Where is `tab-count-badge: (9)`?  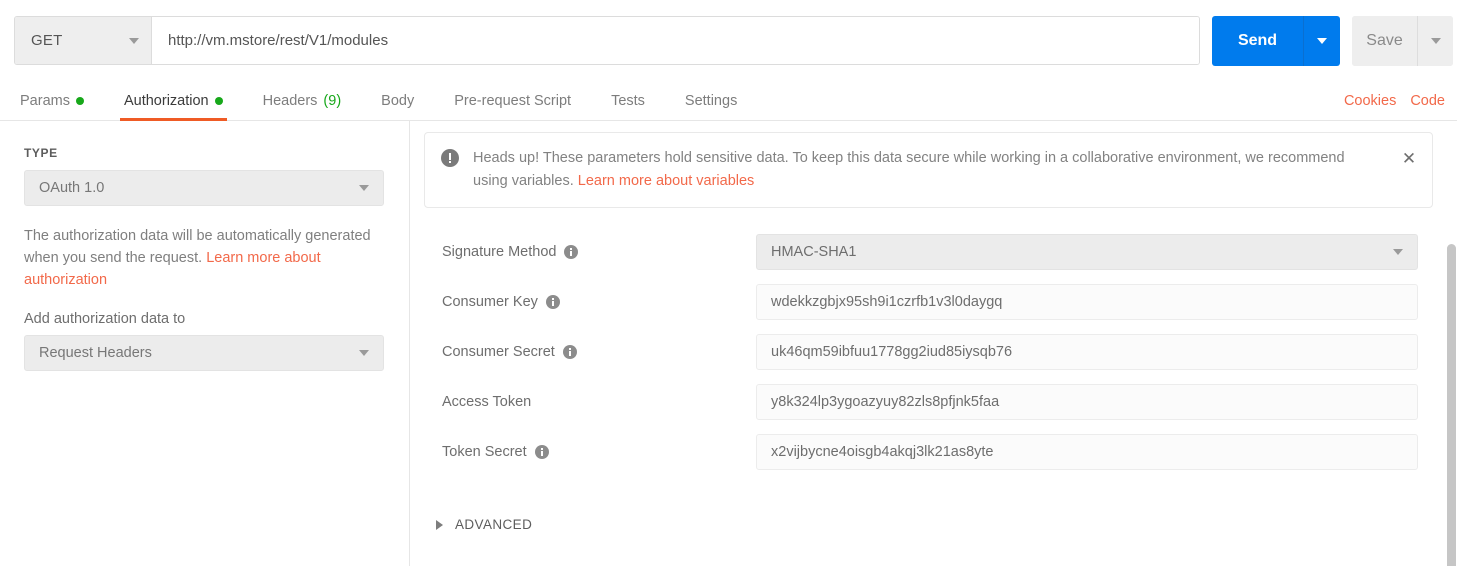
tab-count-badge: (9) is located at coordinates (332, 100).